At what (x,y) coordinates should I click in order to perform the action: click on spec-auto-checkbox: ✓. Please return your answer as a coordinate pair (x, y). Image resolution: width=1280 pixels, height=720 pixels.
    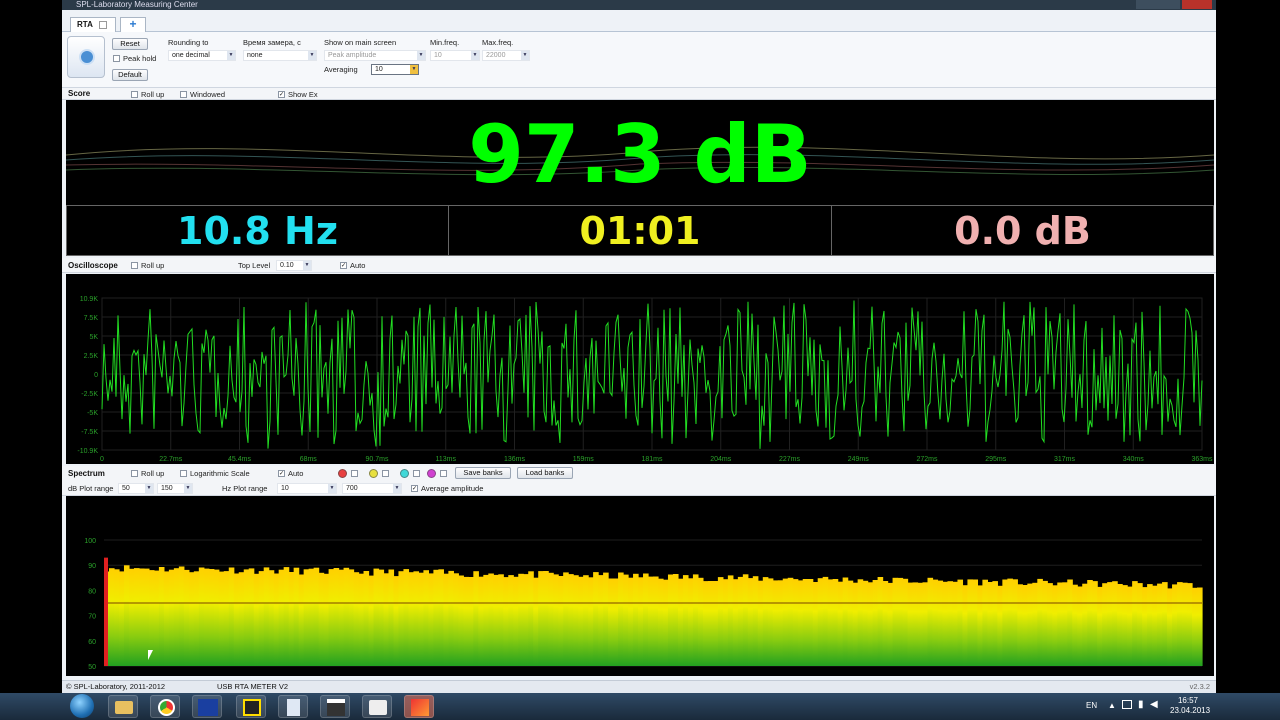
    Looking at the image, I should click on (281, 473).